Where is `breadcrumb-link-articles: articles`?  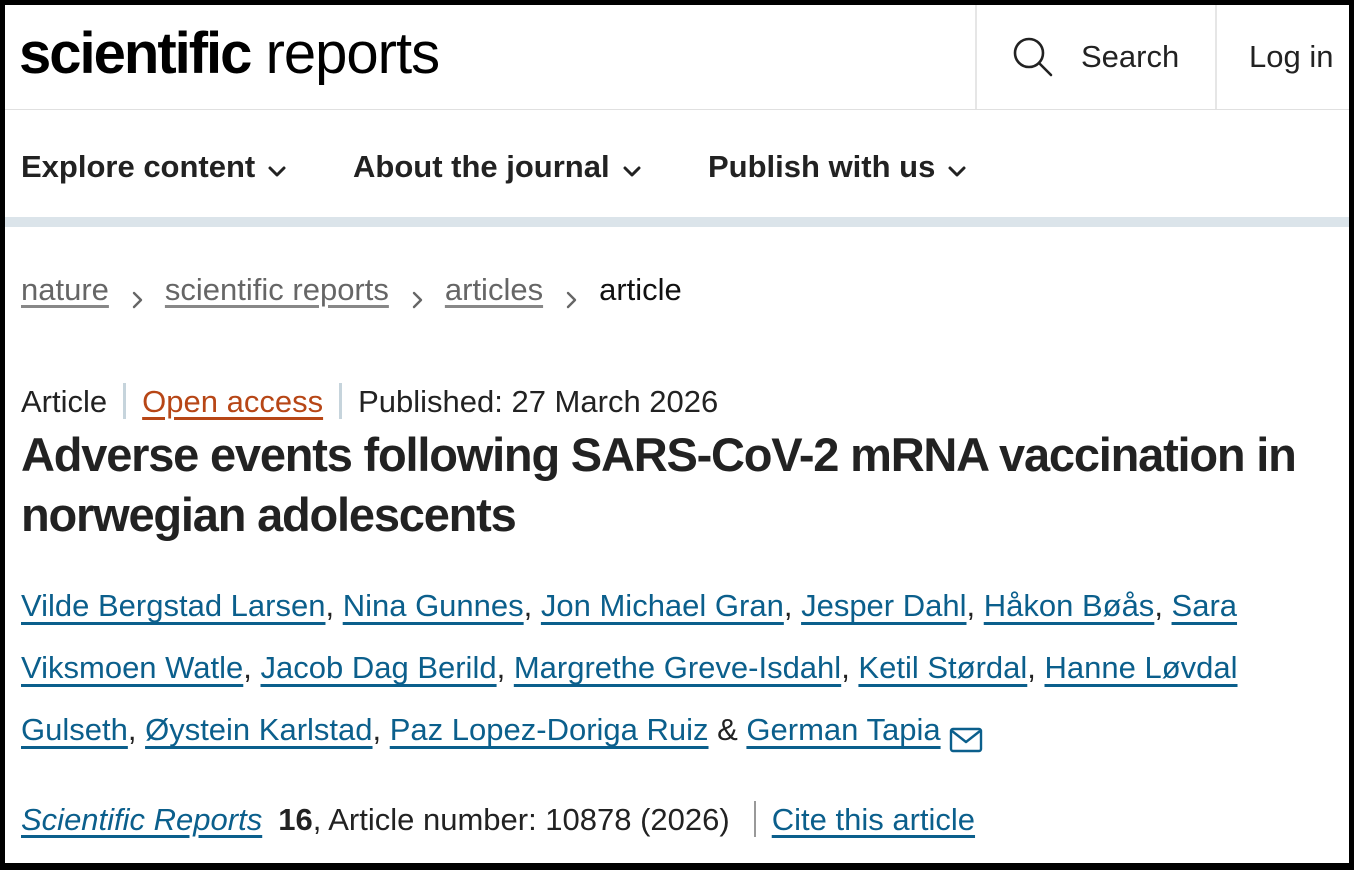 breadcrumb-link-articles: articles is located at coordinates (494, 289).